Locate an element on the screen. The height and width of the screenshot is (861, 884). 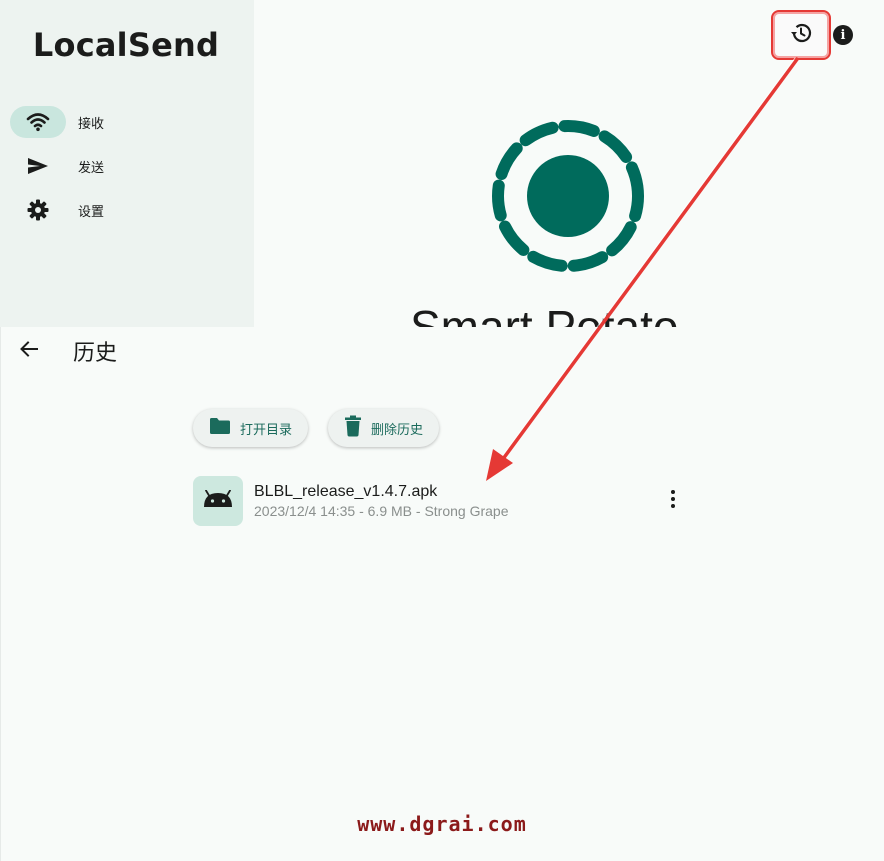
delete-history-button: 删除历史 is located at coordinates (384, 428).